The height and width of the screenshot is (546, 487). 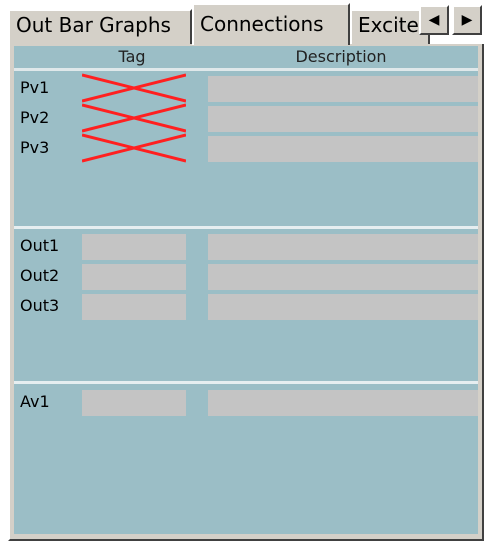 What do you see at coordinates (132, 56) in the screenshot?
I see `column-header-tag: Tag` at bounding box center [132, 56].